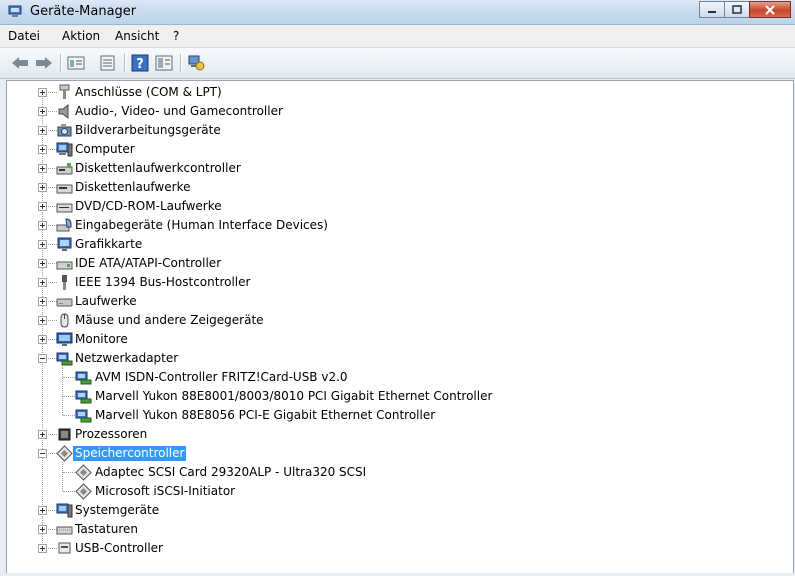 This screenshot has height=576, width=795. I want to click on tree-item-label: Tastaturen, so click(106, 529).